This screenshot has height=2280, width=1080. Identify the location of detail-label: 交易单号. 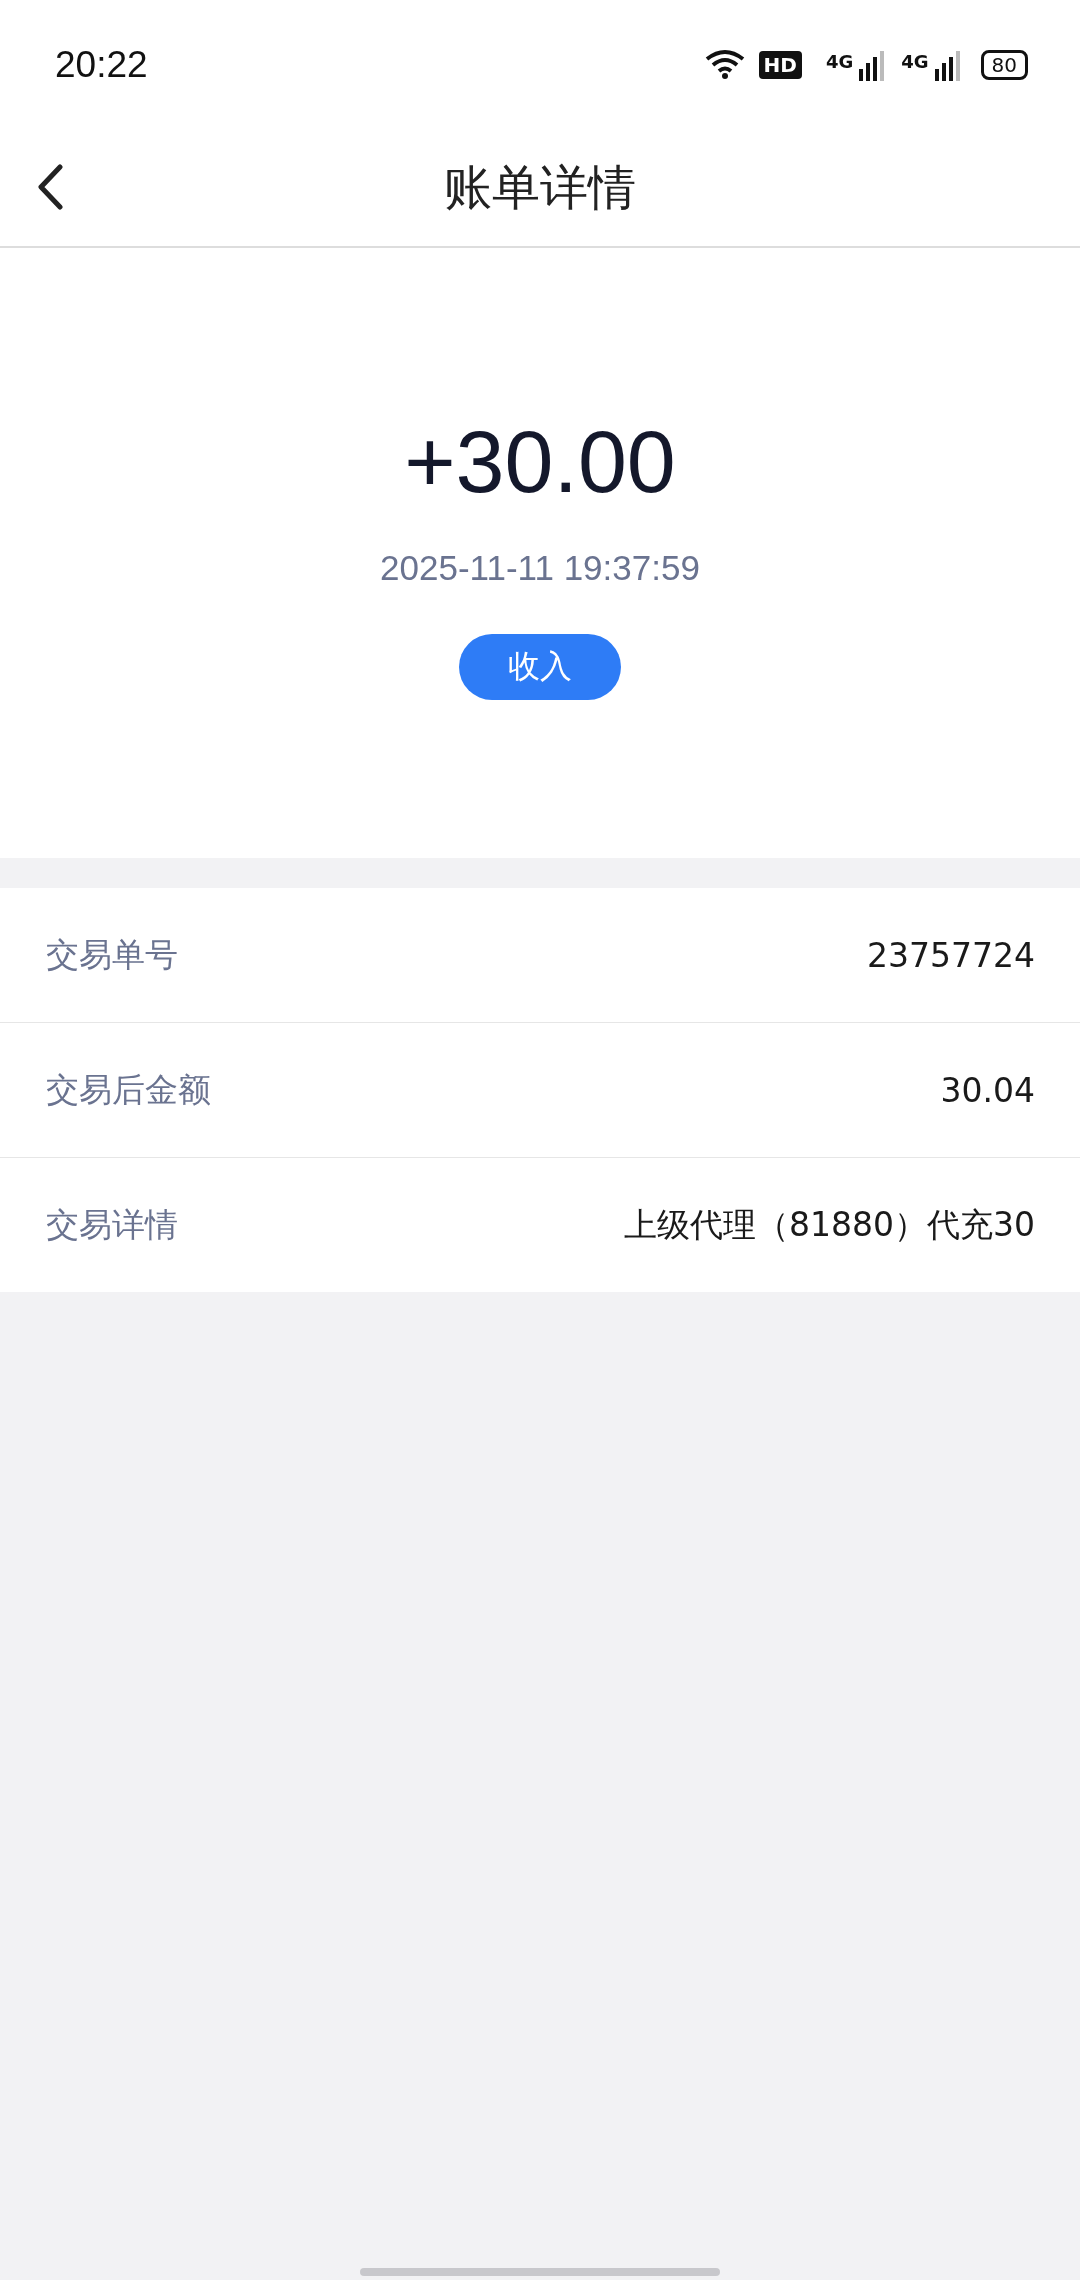
(112, 954).